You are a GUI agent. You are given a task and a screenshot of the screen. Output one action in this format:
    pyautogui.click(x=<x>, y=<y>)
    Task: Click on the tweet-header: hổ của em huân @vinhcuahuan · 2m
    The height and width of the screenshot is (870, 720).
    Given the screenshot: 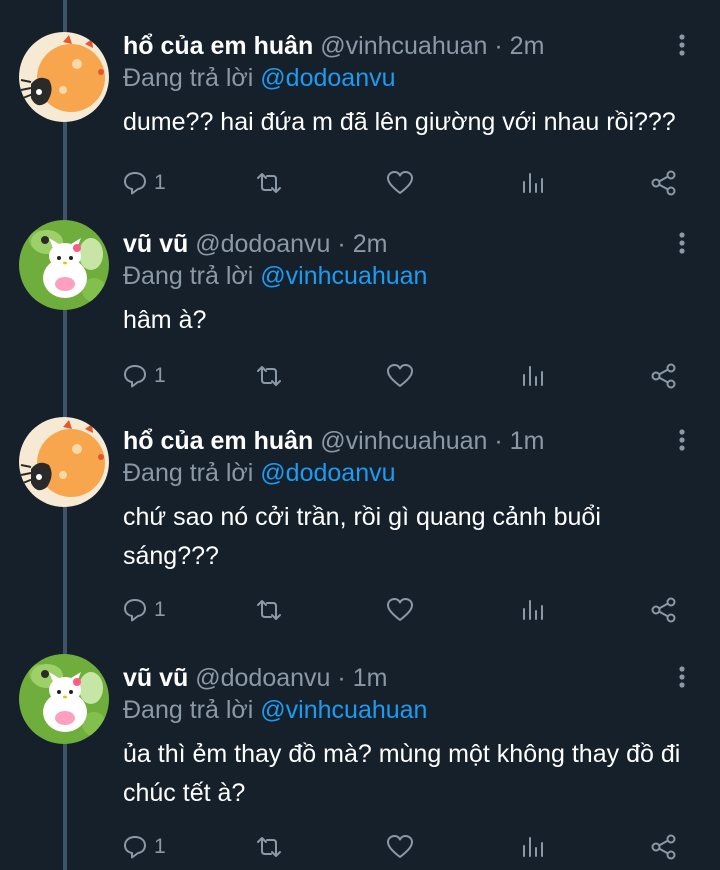 What is the action you would take?
    pyautogui.click(x=333, y=46)
    